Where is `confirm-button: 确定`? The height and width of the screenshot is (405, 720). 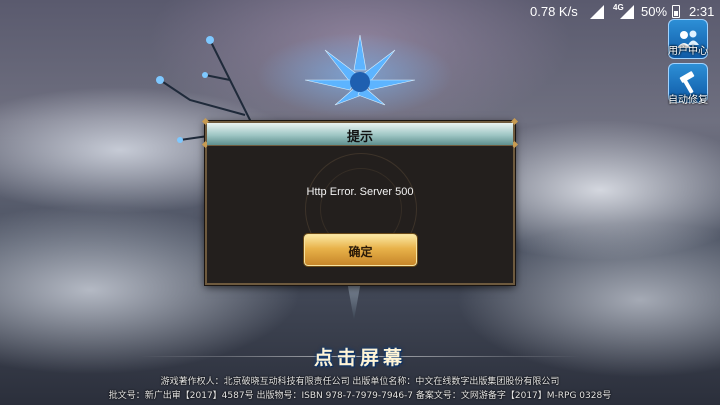 confirm-button: 确定 is located at coordinates (360, 250).